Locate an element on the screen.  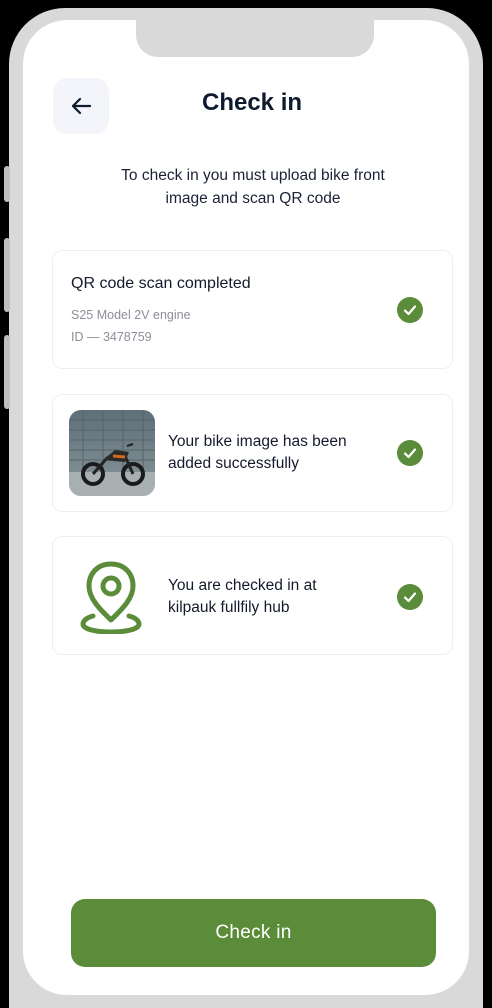
instructions-line: image and scan QR code is located at coordinates (253, 198).